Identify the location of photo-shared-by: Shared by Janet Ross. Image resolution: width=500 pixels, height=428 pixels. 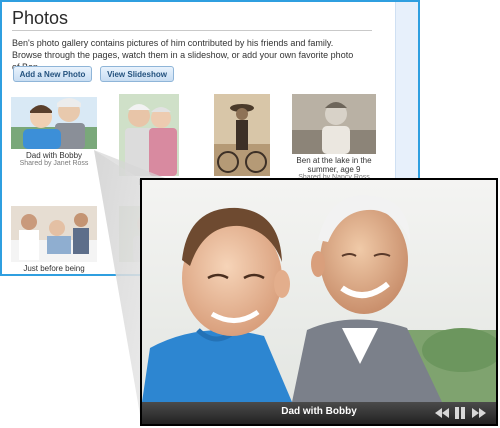
(54, 163).